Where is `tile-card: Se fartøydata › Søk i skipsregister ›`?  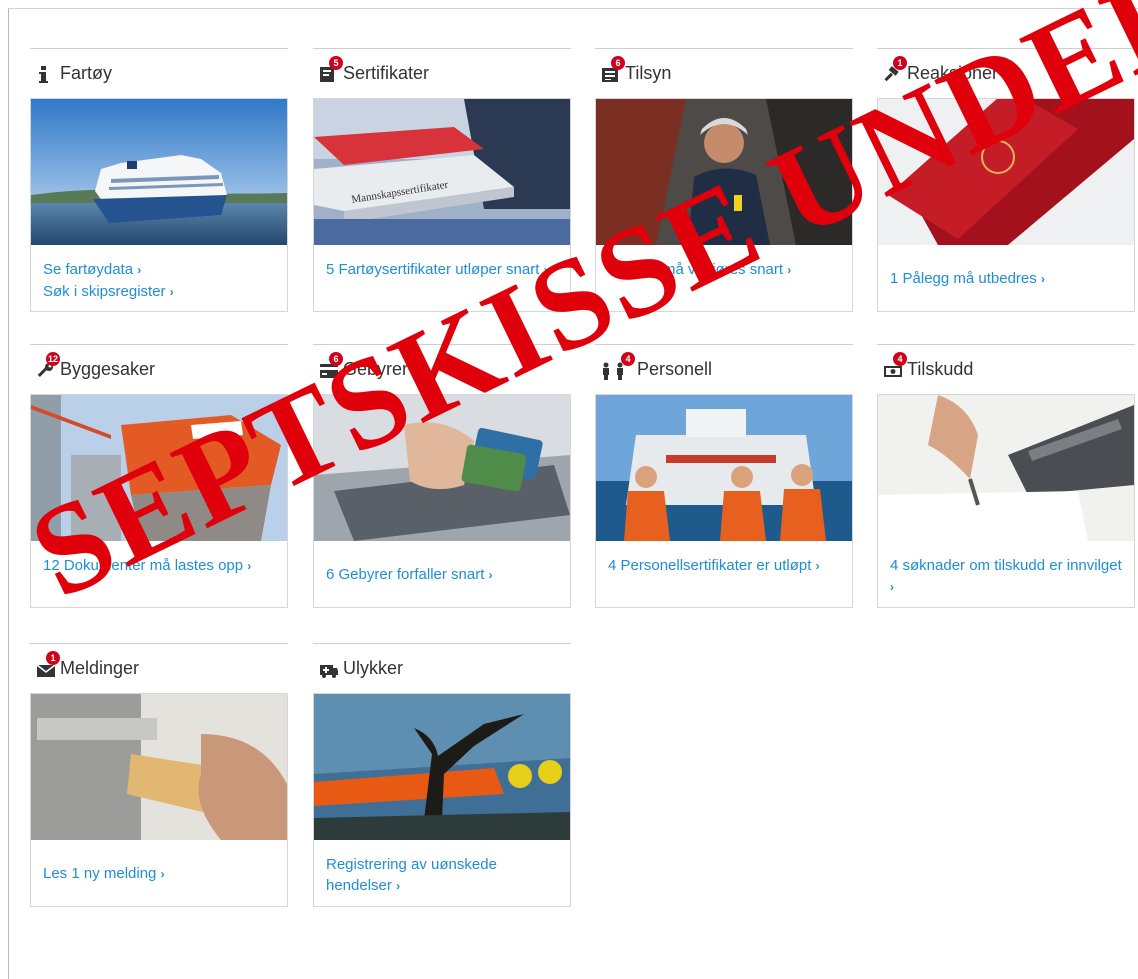 tile-card: Se fartøydata › Søk i skipsregister › is located at coordinates (159, 205).